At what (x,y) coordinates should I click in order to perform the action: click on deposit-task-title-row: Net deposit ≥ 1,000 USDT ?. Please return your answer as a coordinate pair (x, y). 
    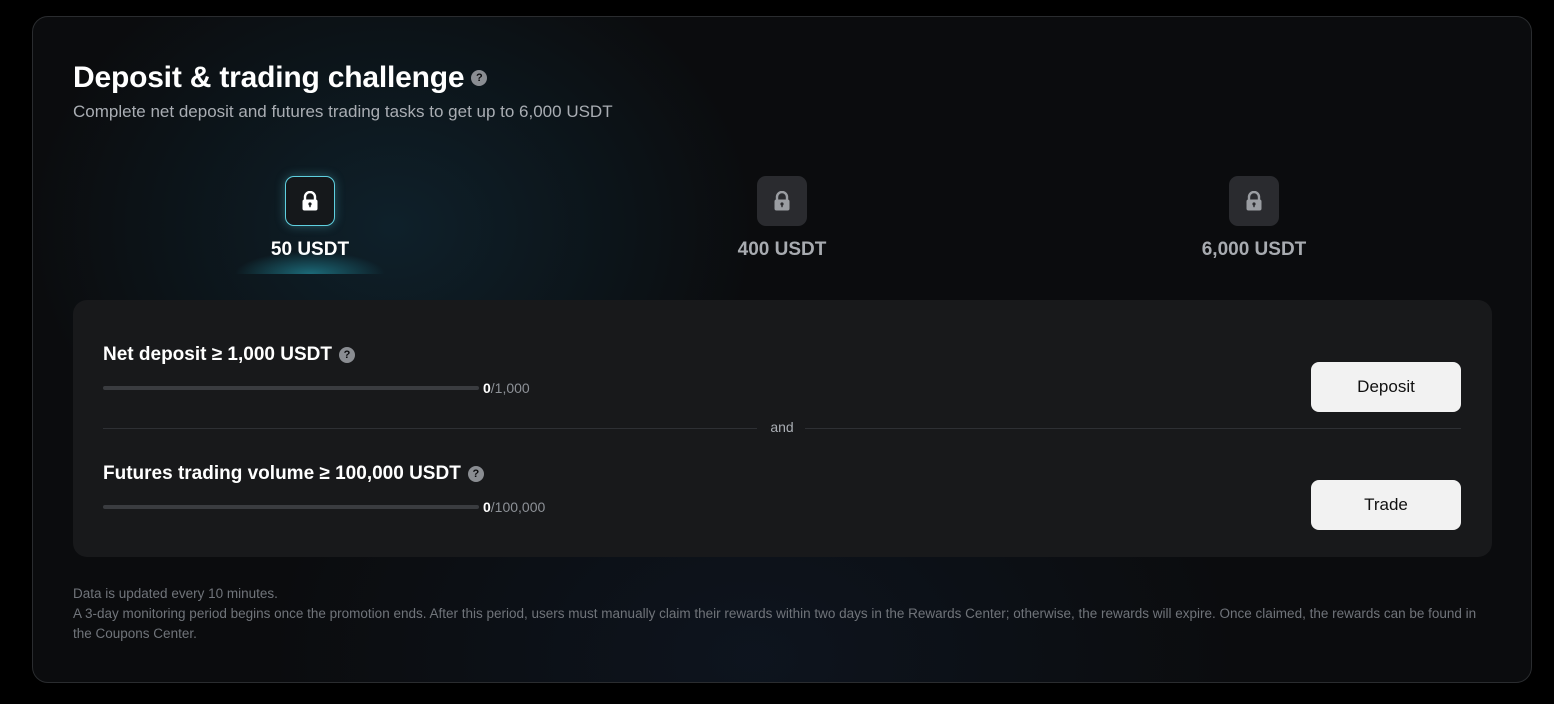
    Looking at the image, I should click on (316, 355).